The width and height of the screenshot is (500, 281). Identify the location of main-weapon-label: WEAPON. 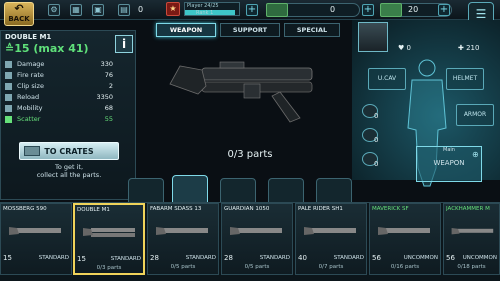
(449, 163).